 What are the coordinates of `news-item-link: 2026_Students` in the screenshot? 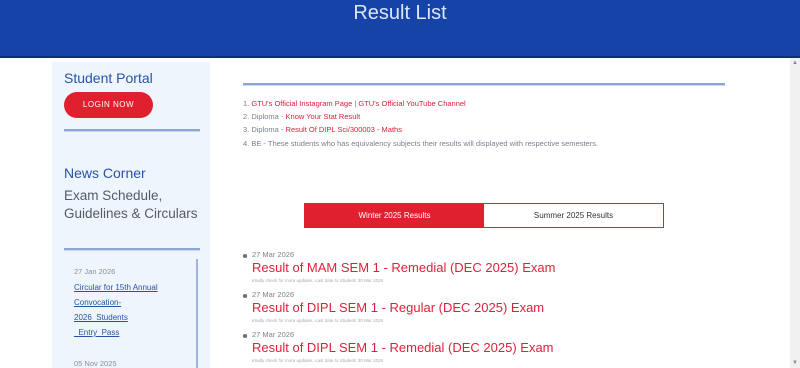 It's located at (129, 317).